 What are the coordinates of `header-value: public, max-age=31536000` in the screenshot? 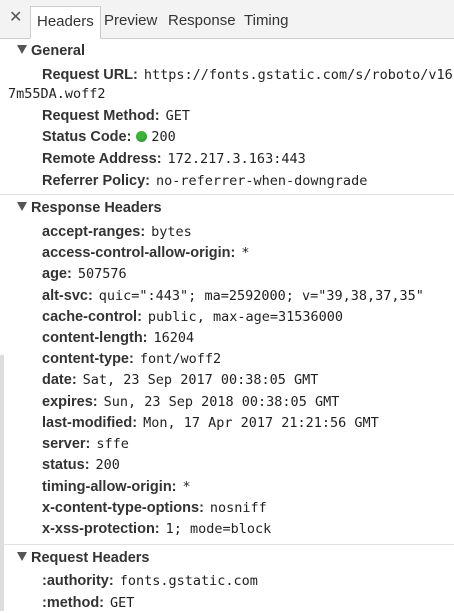 It's located at (245, 317).